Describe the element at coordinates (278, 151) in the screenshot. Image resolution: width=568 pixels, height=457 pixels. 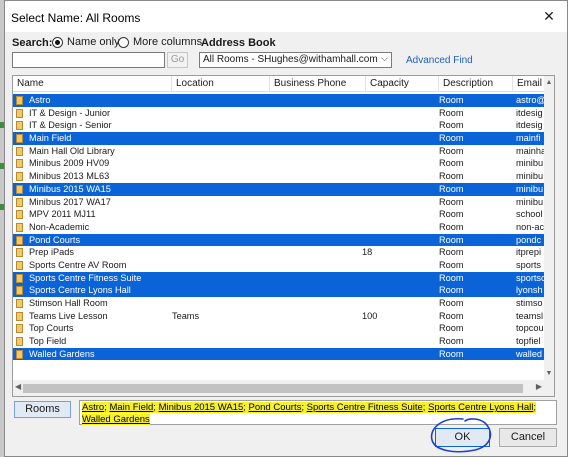
I see `table-row: Main Hall Old Library Room mainha` at that location.